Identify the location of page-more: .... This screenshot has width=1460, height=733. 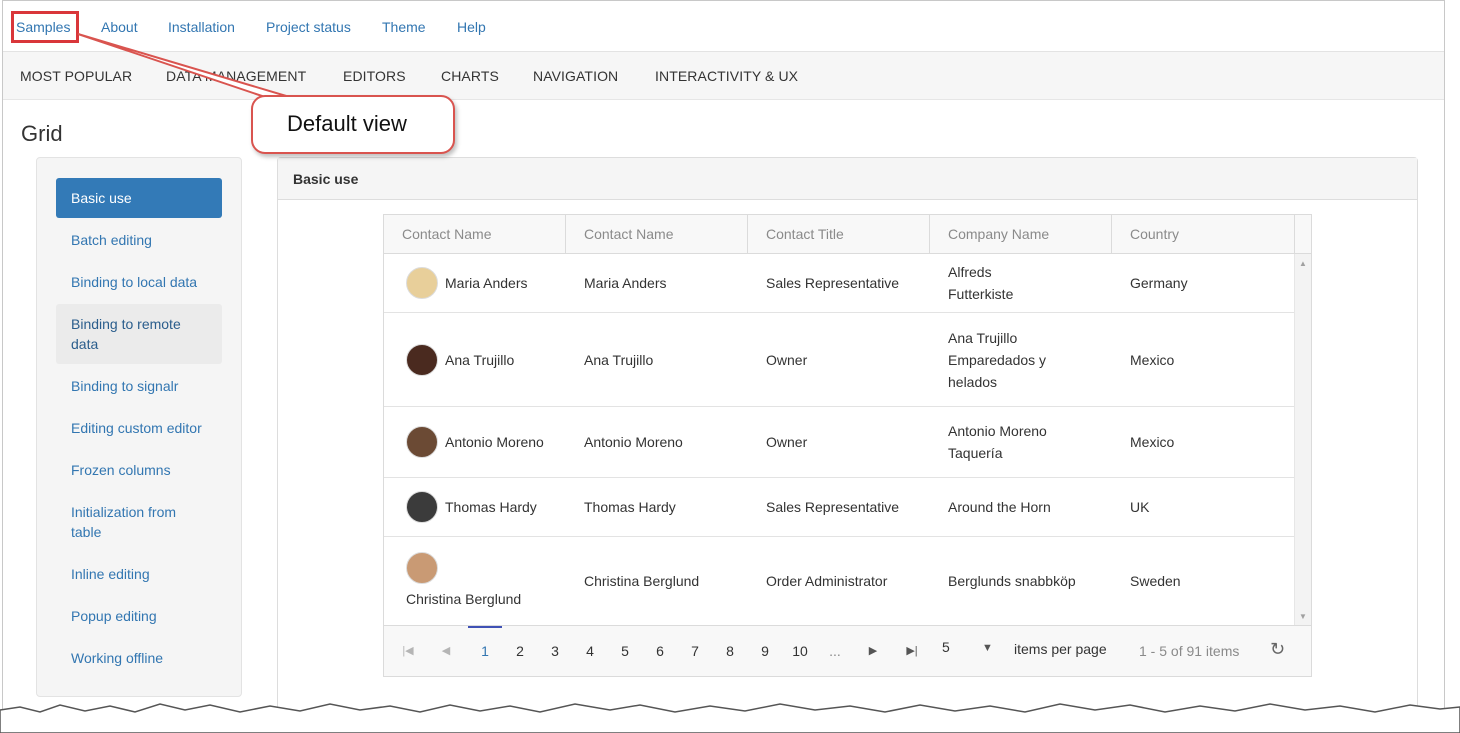
(835, 651).